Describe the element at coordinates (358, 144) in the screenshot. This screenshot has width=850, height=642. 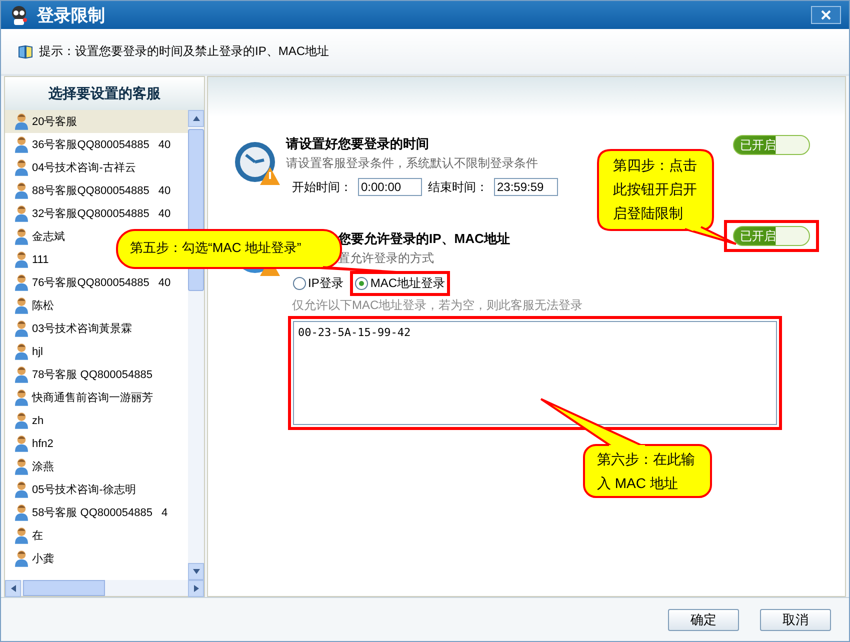
I see `section-title: 请设置好您要登录的时间` at that location.